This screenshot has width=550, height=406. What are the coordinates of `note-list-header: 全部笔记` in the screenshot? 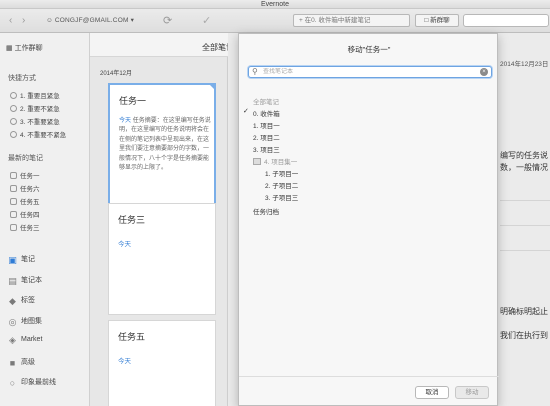 It's located at (162, 45).